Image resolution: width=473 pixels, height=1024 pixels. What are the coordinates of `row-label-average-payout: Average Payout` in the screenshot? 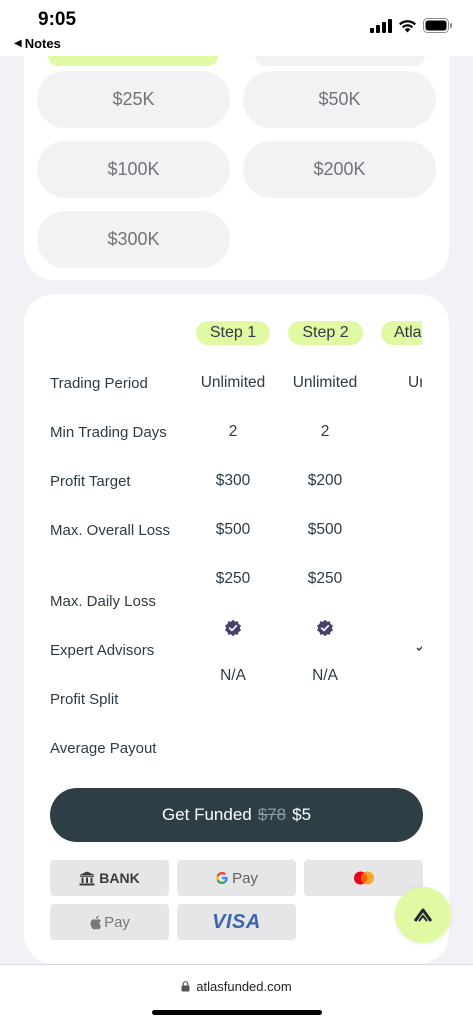 It's located at (103, 748).